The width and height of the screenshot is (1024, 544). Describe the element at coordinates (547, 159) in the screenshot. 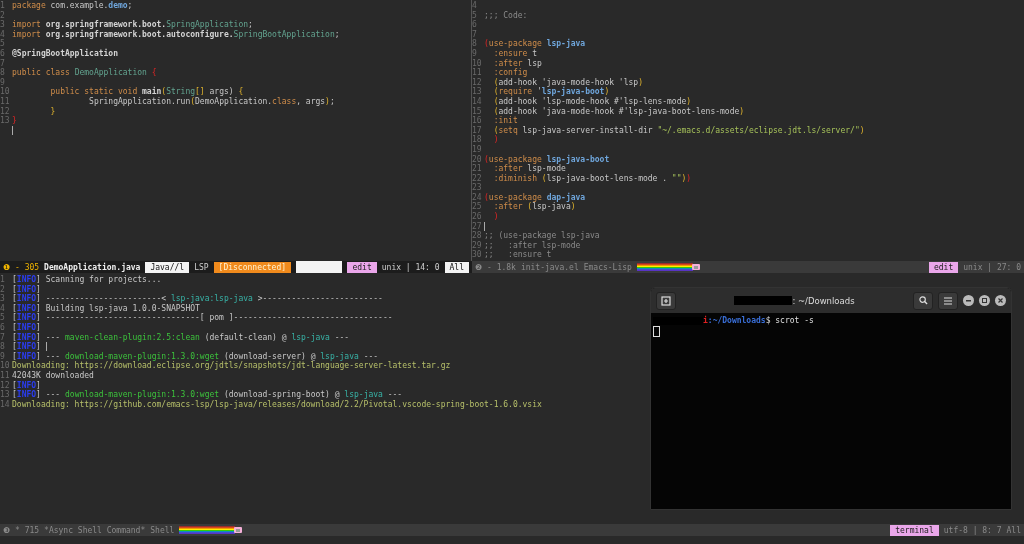

I see `code-line: (use-package lsp-java-boot` at that location.